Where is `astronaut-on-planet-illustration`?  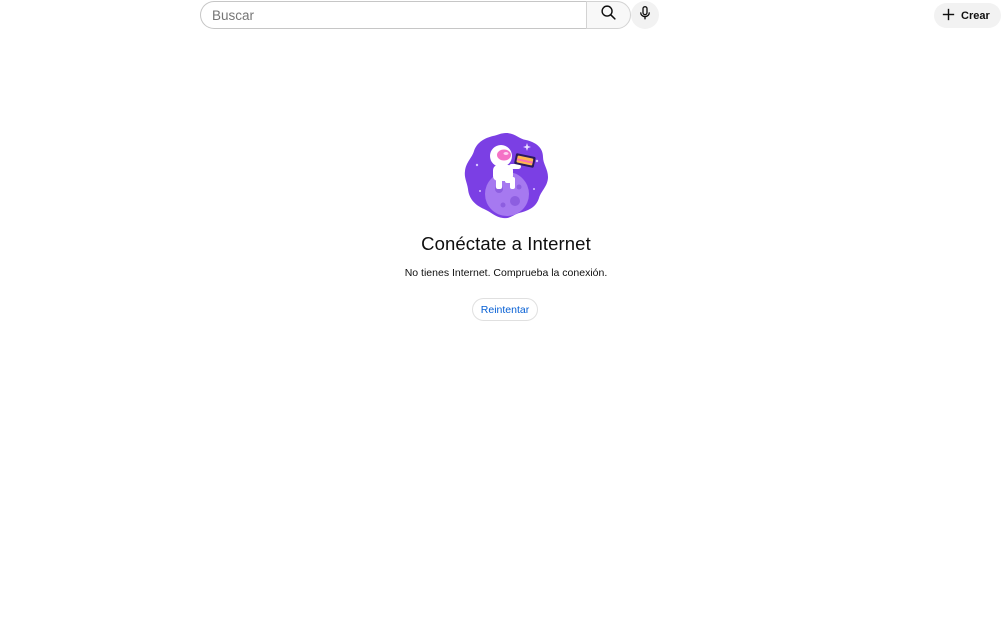
astronaut-on-planet-illustration is located at coordinates (506, 175).